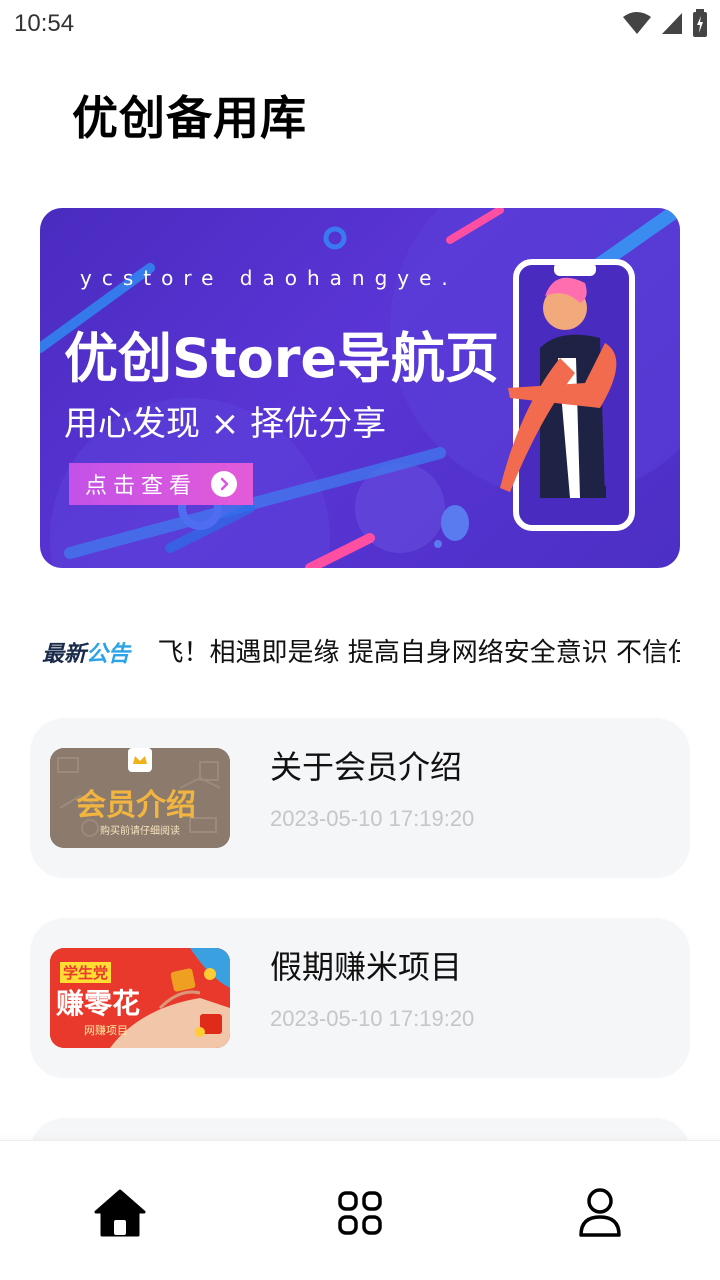 The width and height of the screenshot is (720, 1280). I want to click on notice-badge-part1: 最新, so click(64, 654).